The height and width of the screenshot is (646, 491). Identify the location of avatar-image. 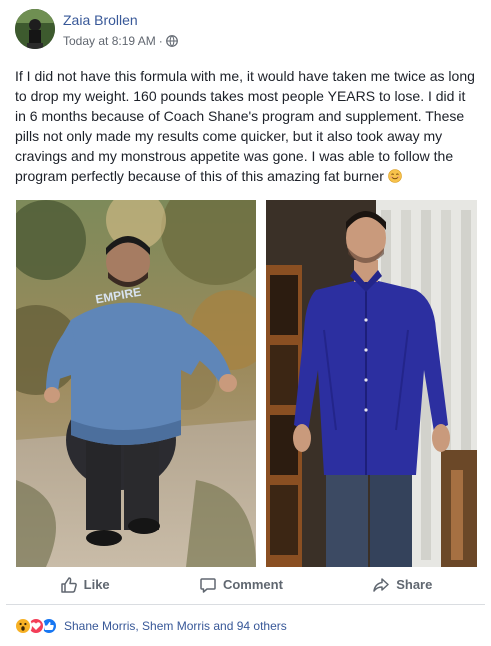
(35, 29).